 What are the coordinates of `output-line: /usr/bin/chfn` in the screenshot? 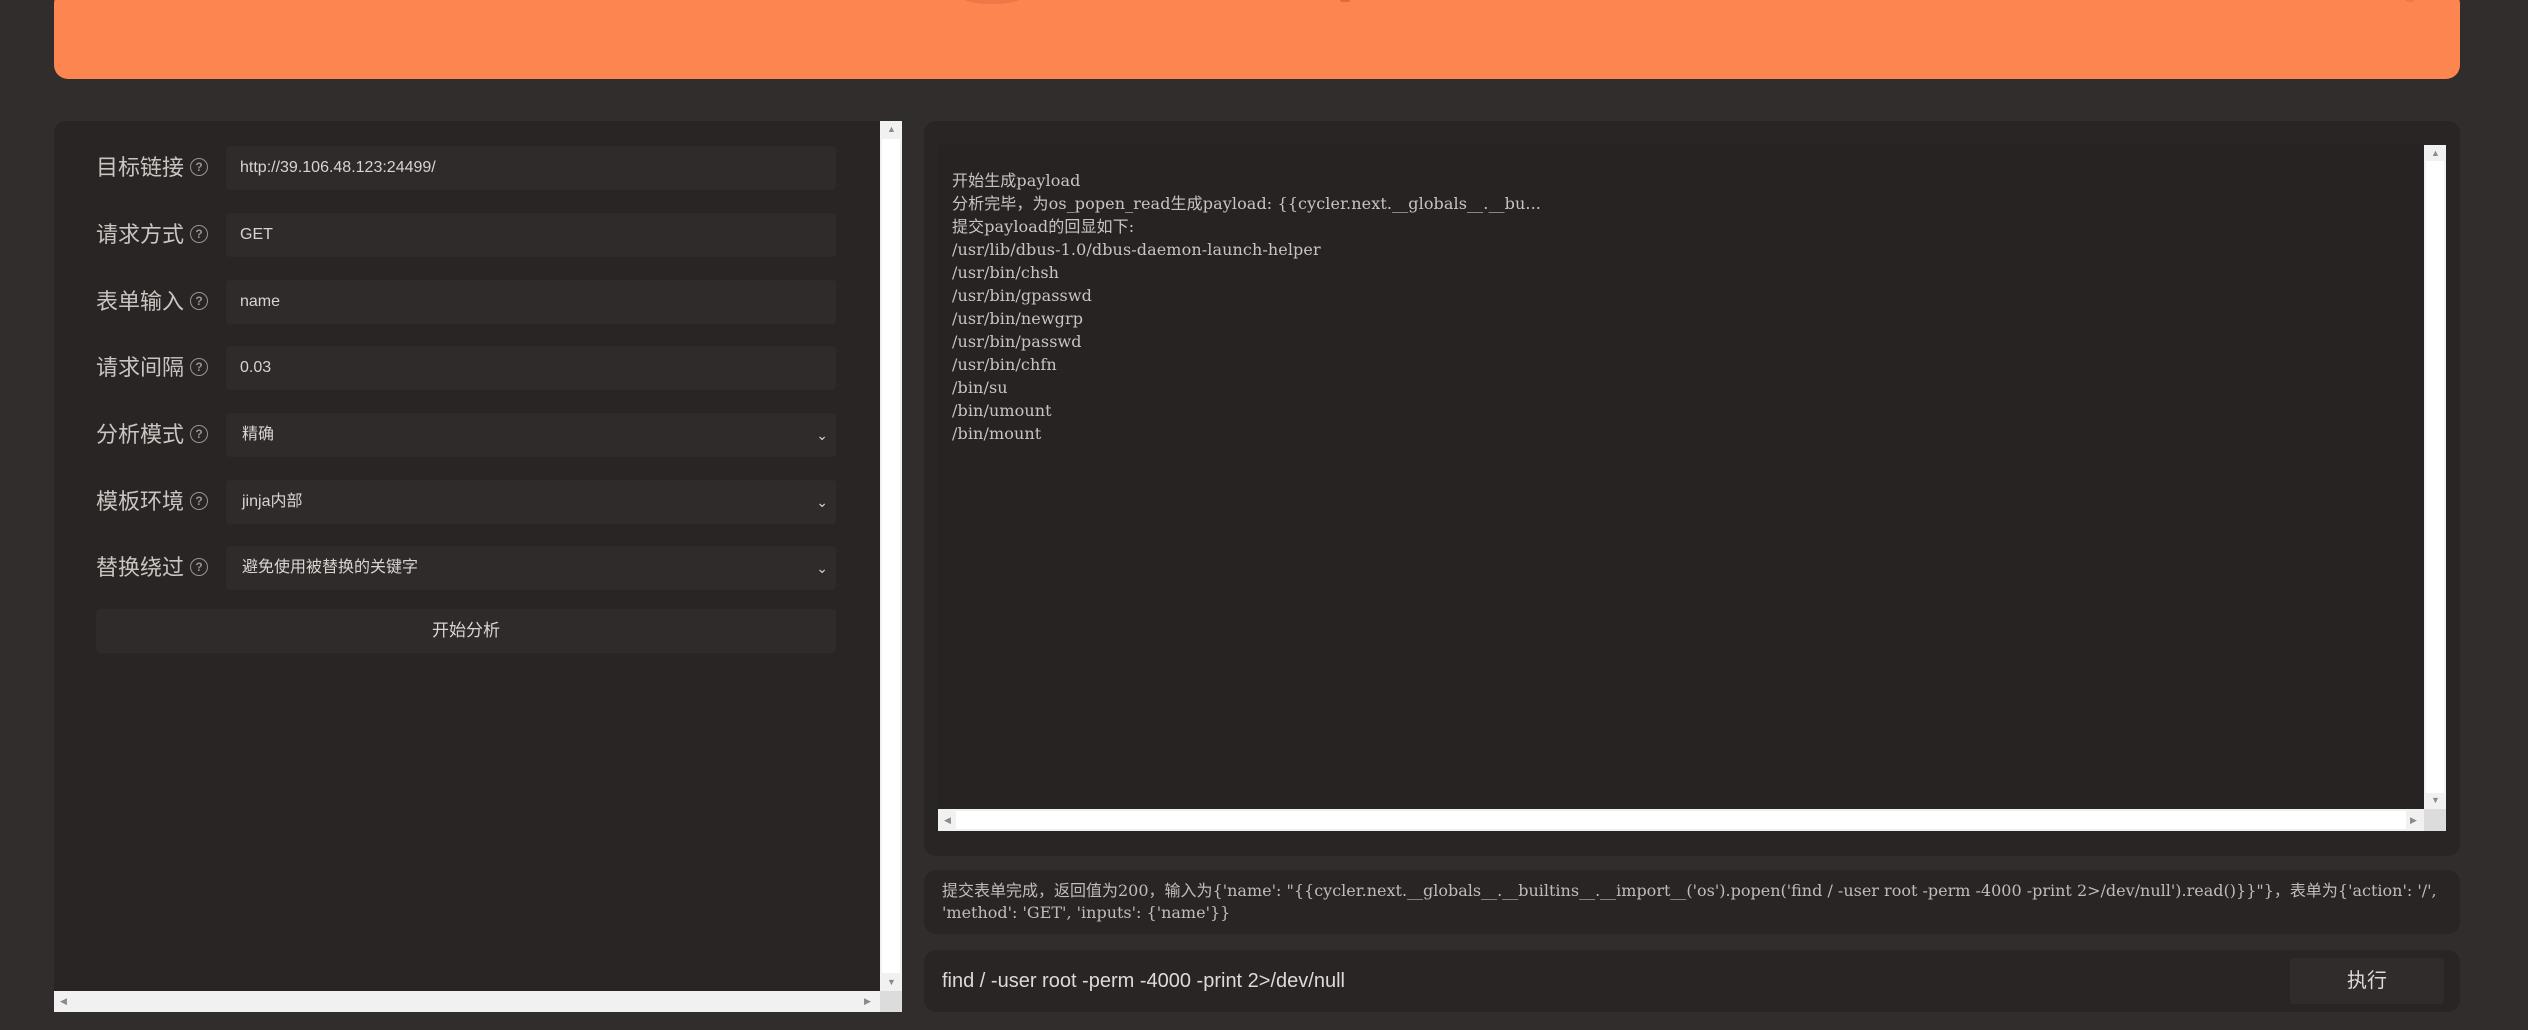 It's located at (1004, 364).